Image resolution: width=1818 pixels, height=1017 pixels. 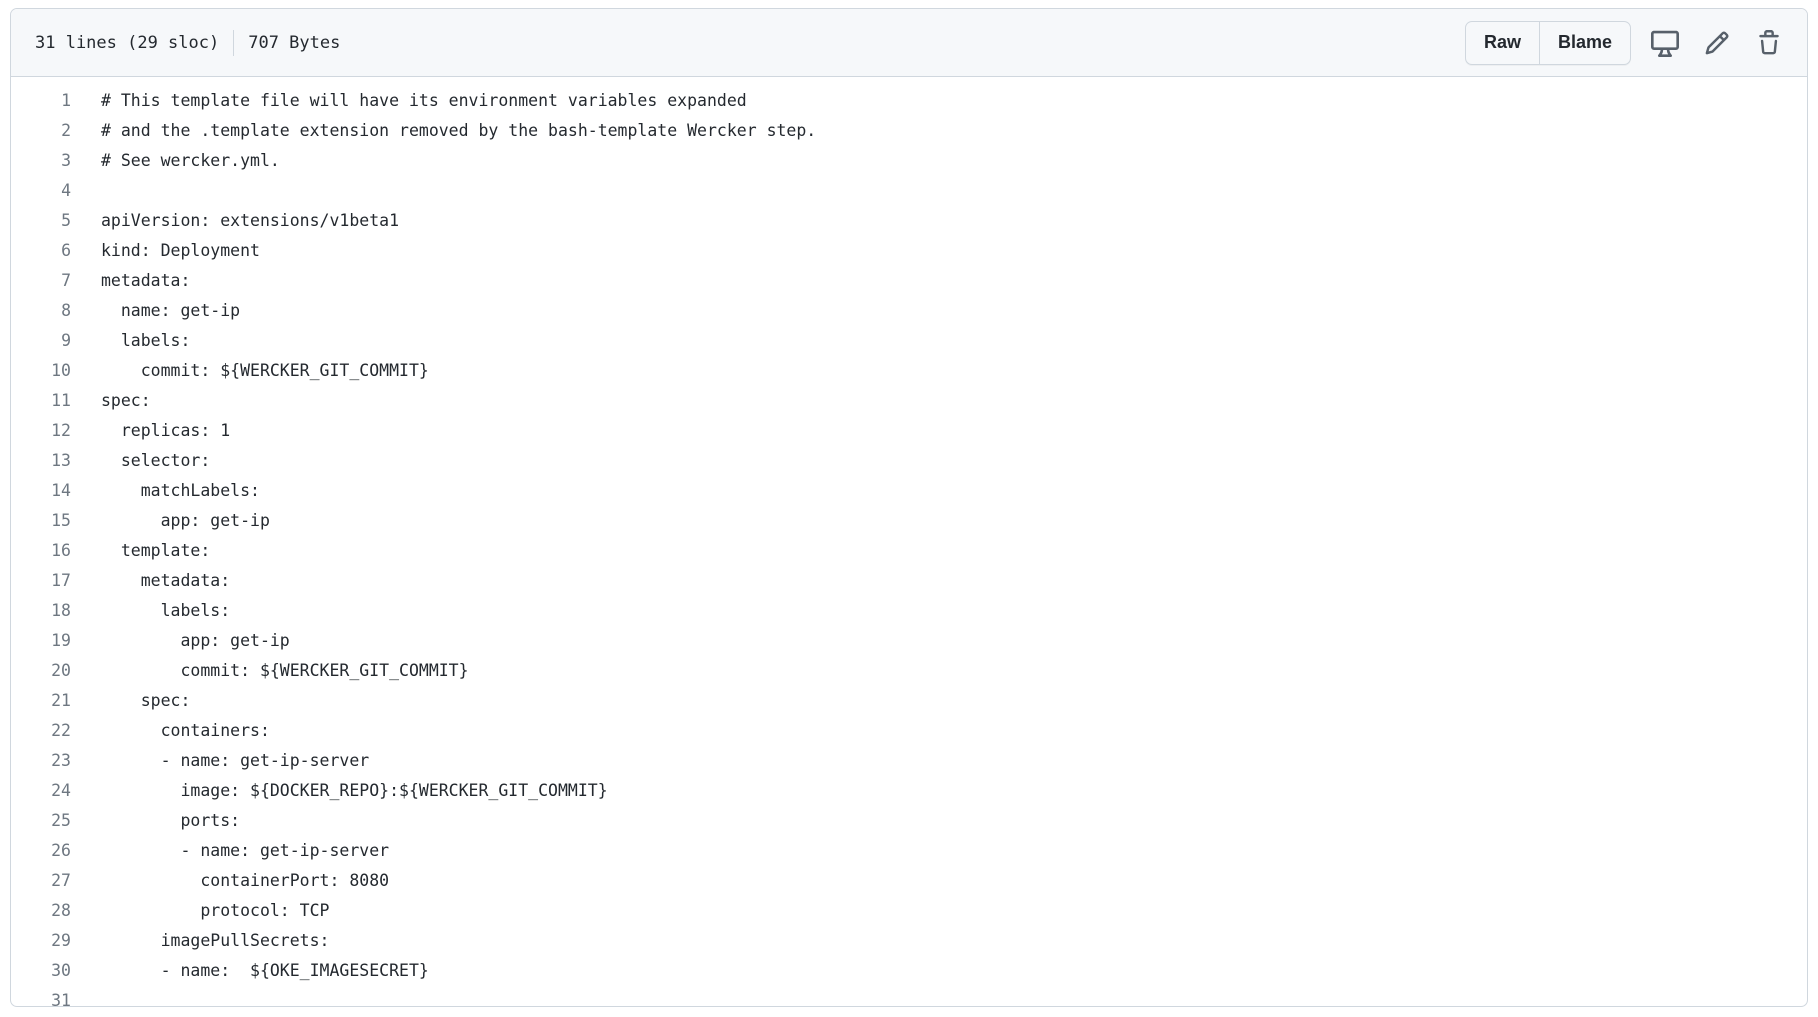 I want to click on raw-blame-group: Raw Blame, so click(x=1547, y=42).